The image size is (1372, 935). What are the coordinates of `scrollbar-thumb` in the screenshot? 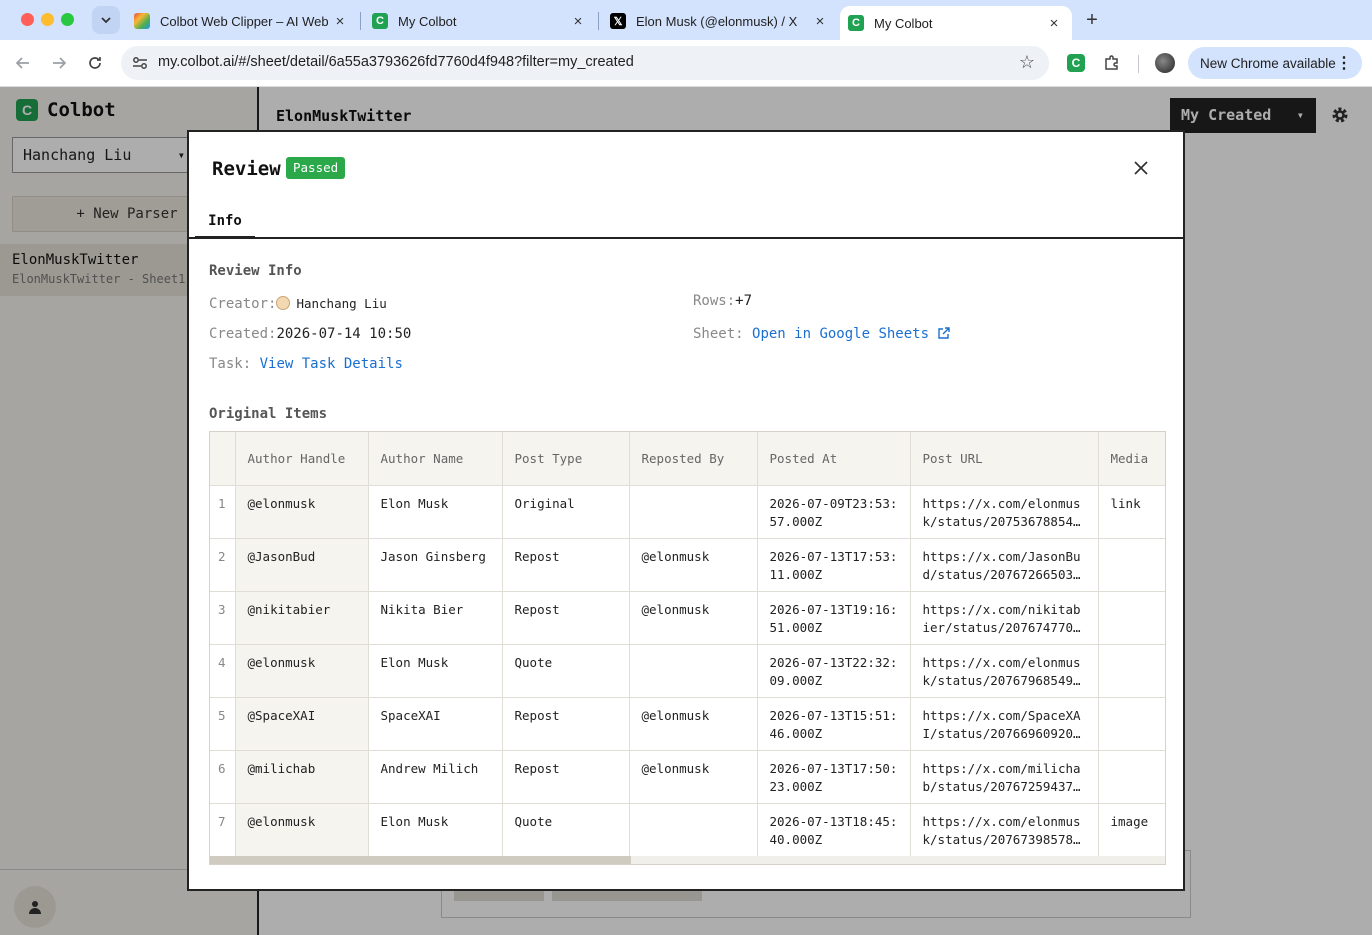 It's located at (420, 860).